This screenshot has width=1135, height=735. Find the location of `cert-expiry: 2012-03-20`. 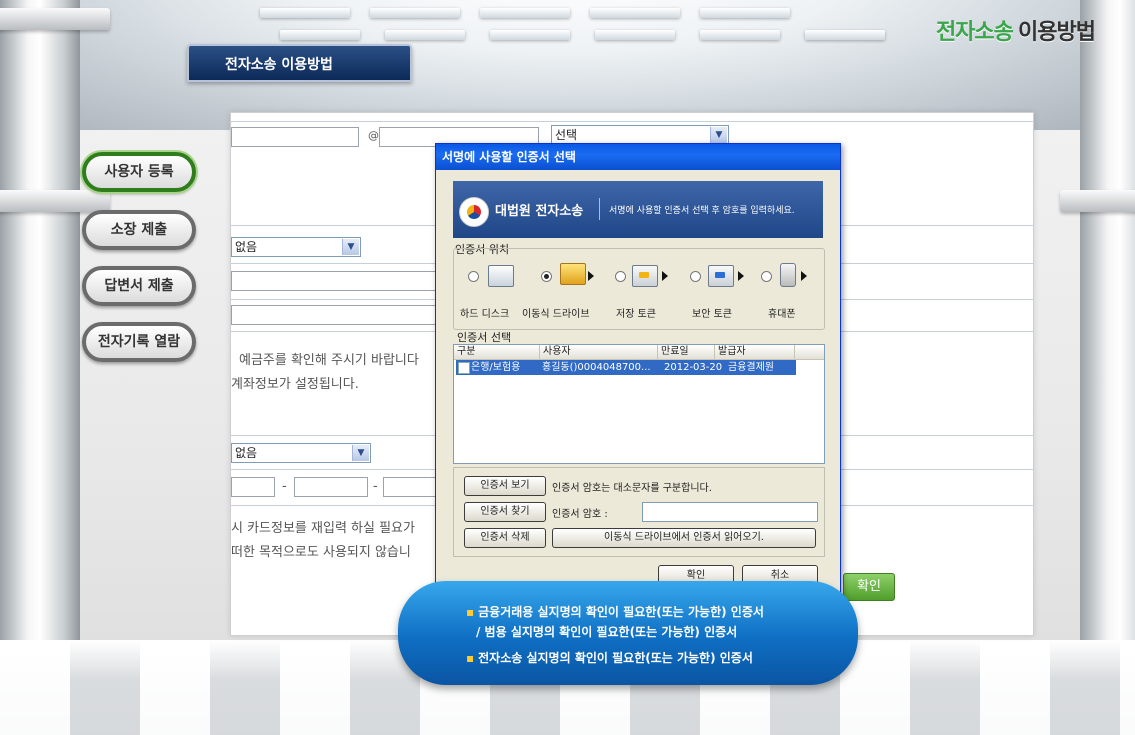

cert-expiry: 2012-03-20 is located at coordinates (693, 367).